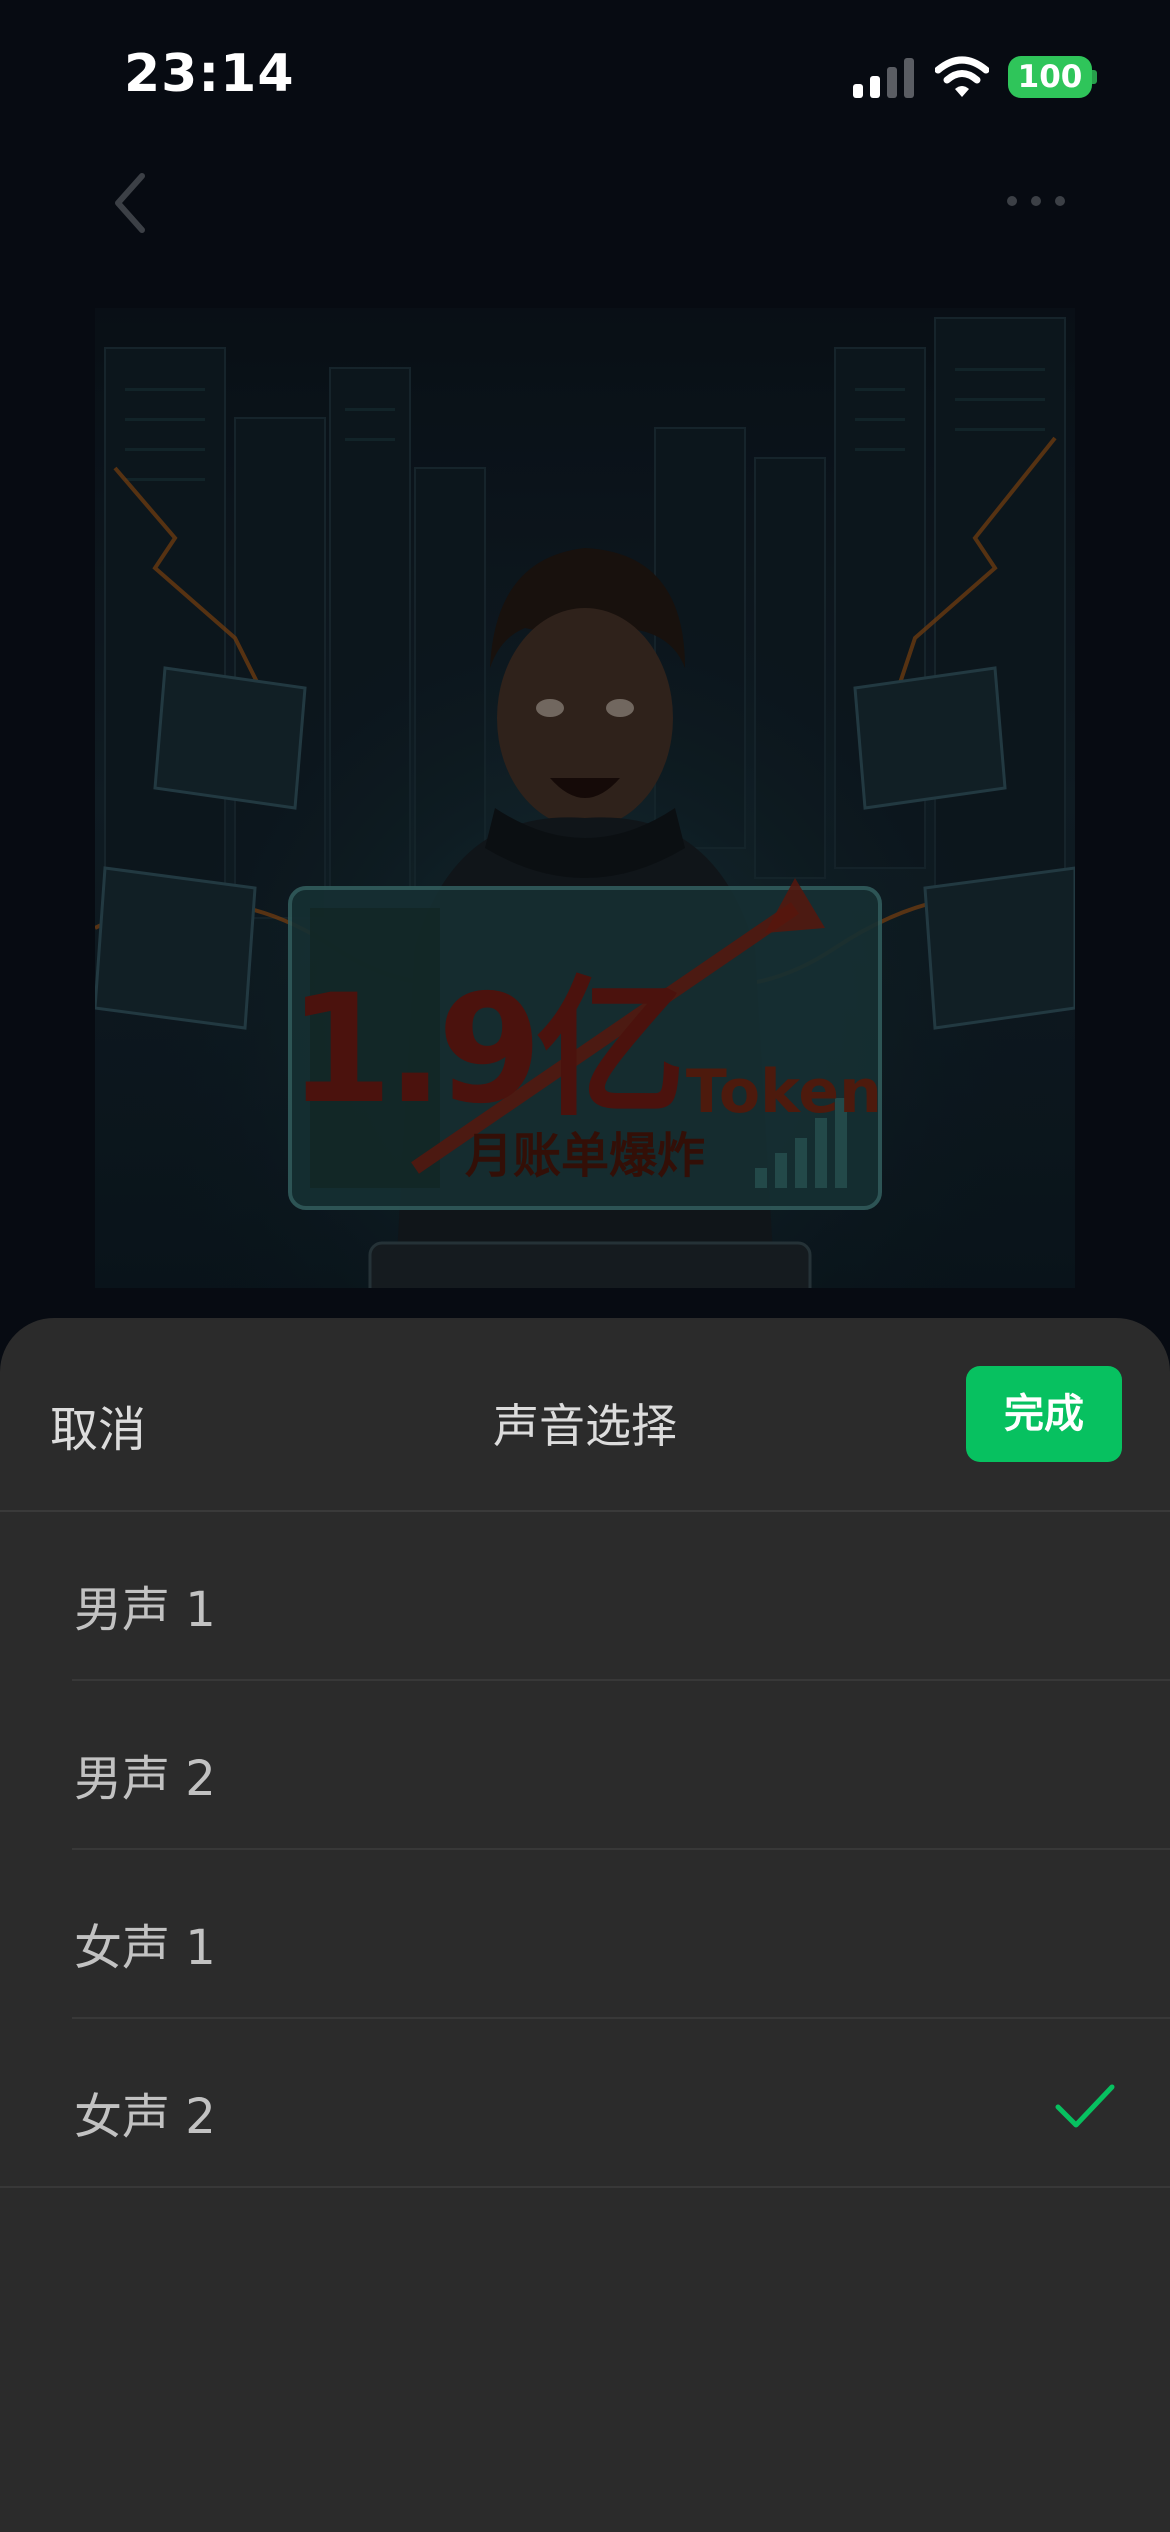 The width and height of the screenshot is (1170, 2532). Describe the element at coordinates (585, 1765) in the screenshot. I see `voice-option-male-2: 男声 2` at that location.